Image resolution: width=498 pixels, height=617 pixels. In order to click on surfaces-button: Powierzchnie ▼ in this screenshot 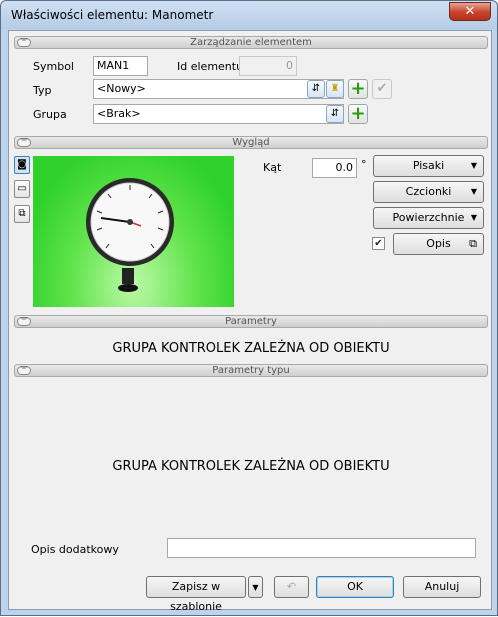, I will do `click(428, 218)`.